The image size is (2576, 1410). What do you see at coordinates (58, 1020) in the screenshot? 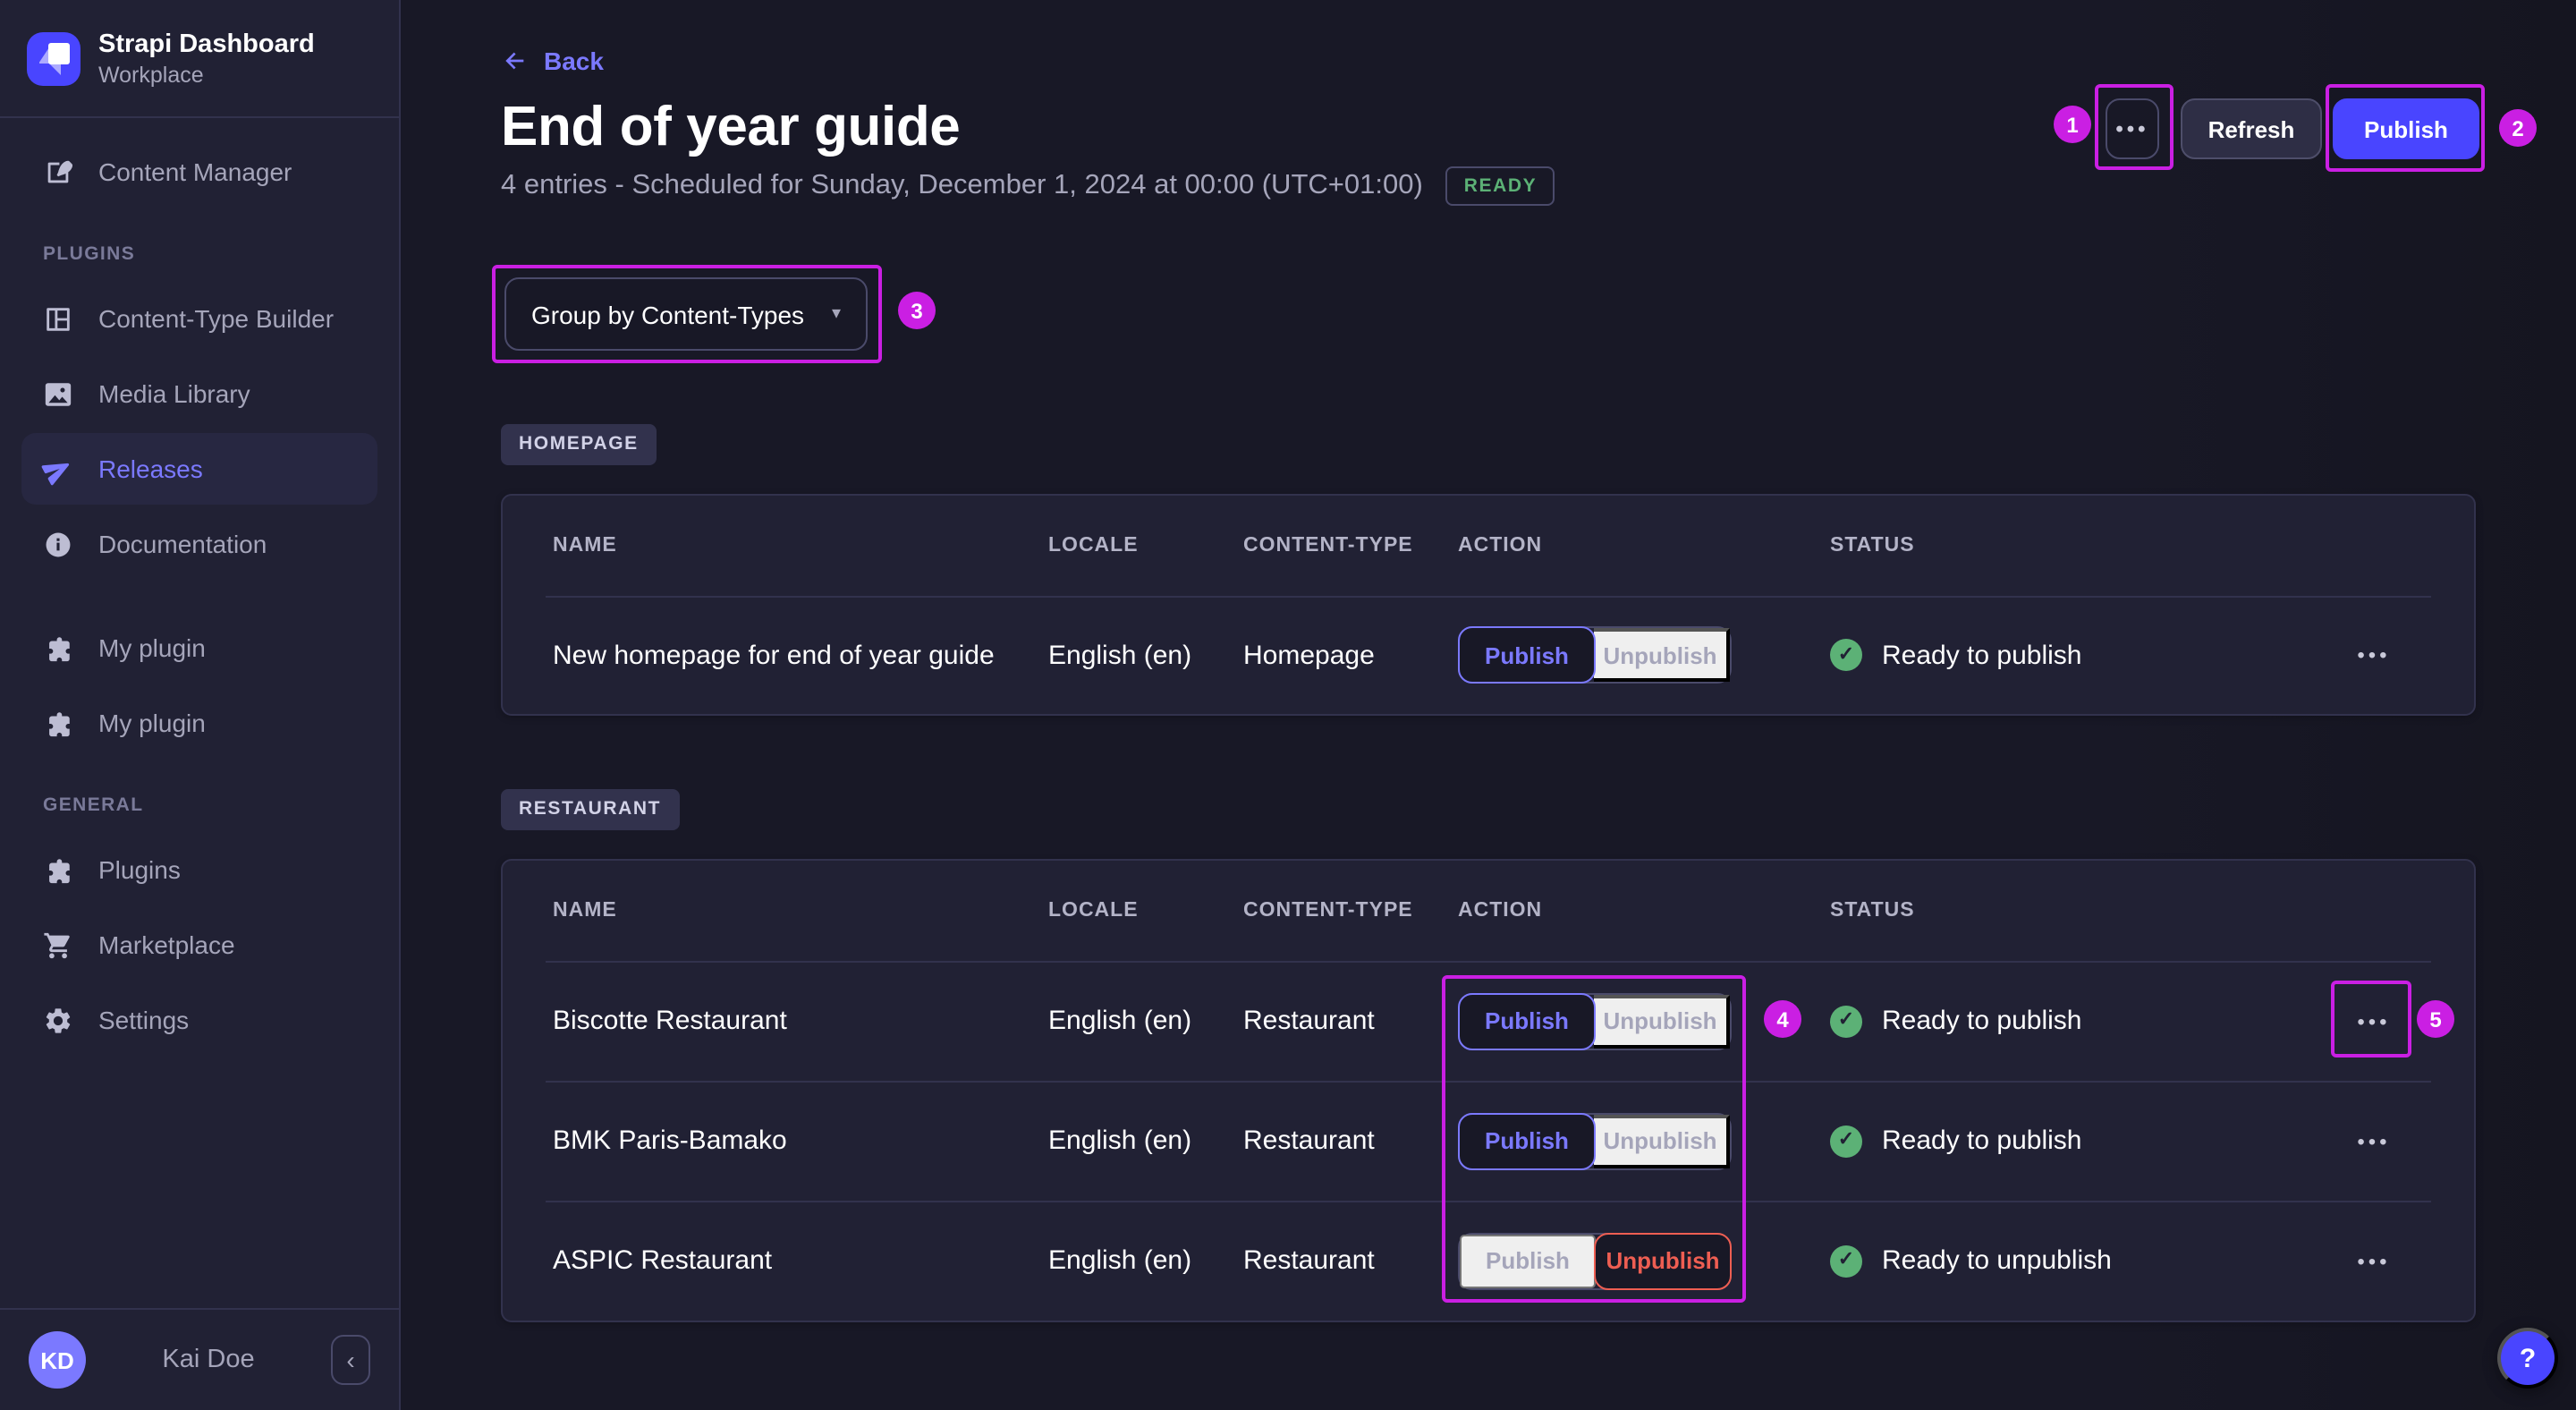
I see `gear-icon` at bounding box center [58, 1020].